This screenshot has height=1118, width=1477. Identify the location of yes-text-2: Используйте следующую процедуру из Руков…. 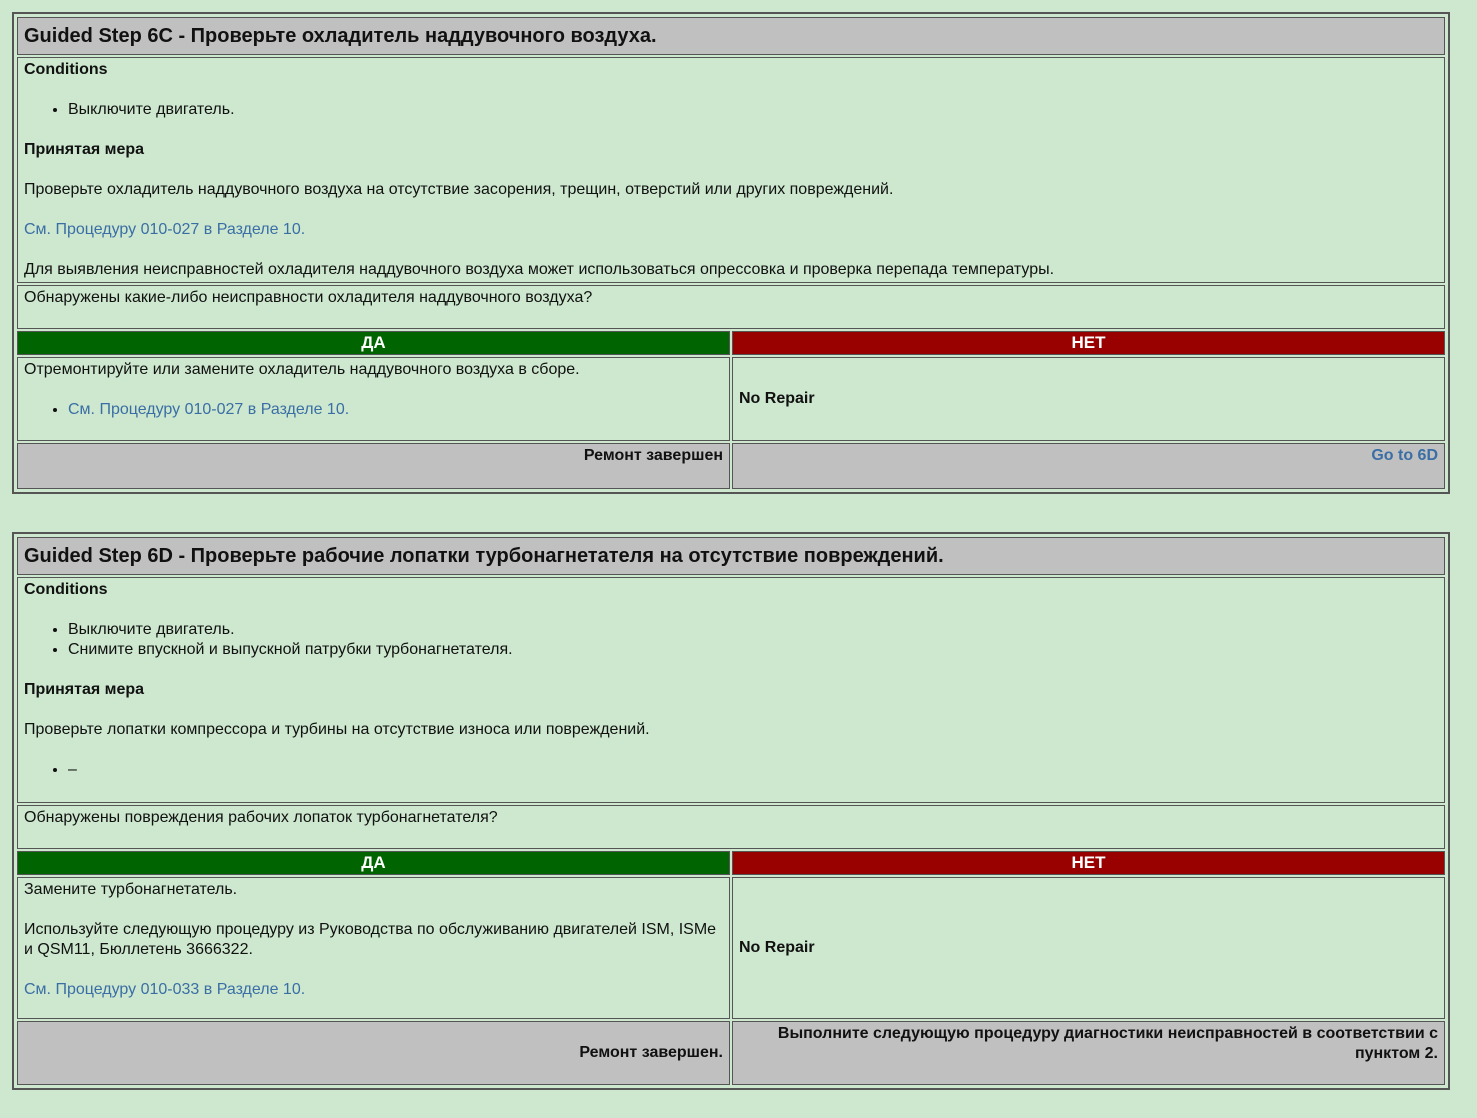
(370, 939).